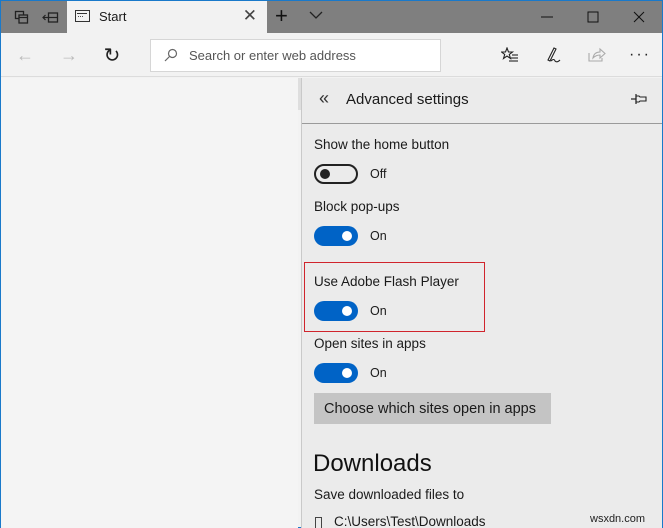  I want to click on flash-player-toggle, so click(336, 311).